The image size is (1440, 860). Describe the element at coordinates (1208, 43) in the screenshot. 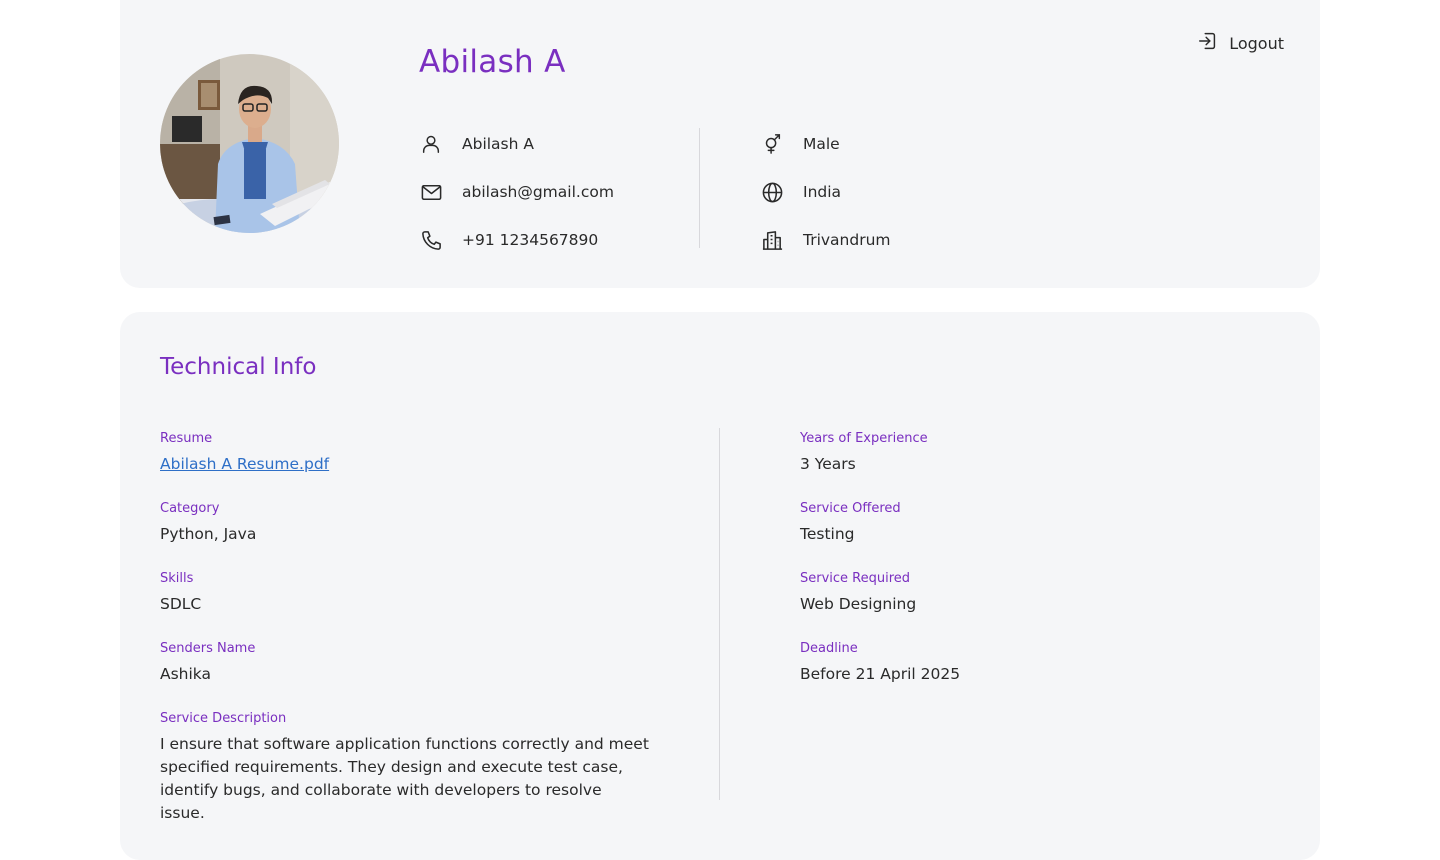

I see `logout-icon` at that location.